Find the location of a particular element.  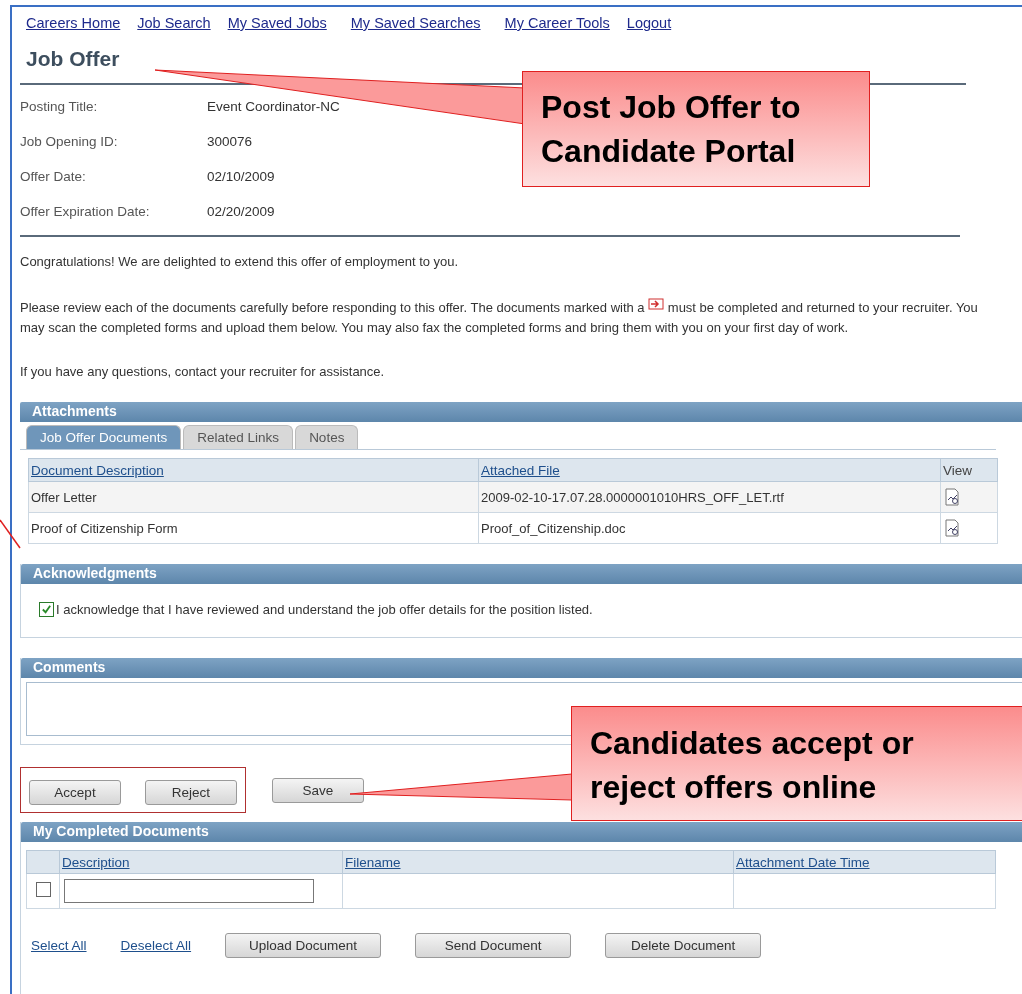

table-cell: 2009-02-10-17.07.28.0000001010HRS_OFF_LET.rtf is located at coordinates (709, 497).